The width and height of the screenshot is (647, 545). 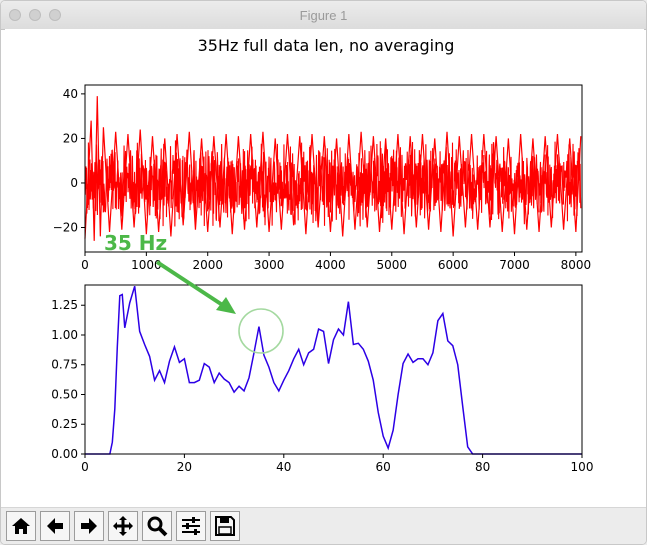 I want to click on back-arrow-icon, so click(x=55, y=526).